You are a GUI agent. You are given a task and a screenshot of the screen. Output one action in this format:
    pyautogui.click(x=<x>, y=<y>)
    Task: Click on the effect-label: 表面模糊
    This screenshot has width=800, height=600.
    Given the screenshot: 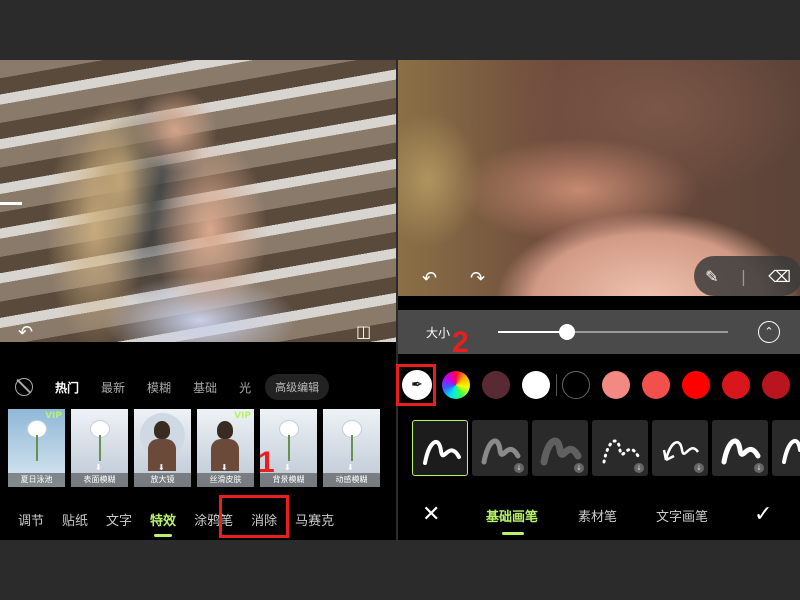 What is the action you would take?
    pyautogui.click(x=99, y=480)
    